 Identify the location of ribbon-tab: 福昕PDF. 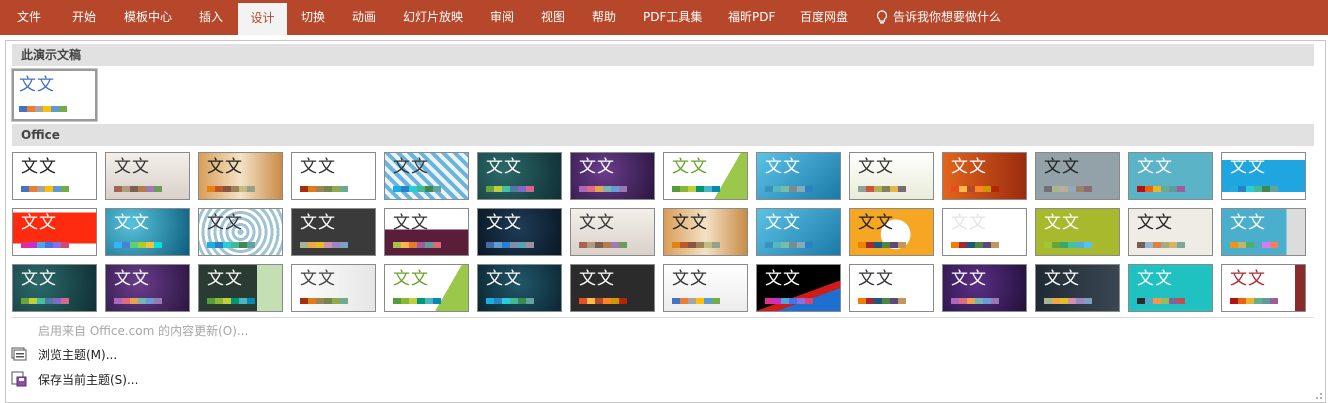
(751, 17).